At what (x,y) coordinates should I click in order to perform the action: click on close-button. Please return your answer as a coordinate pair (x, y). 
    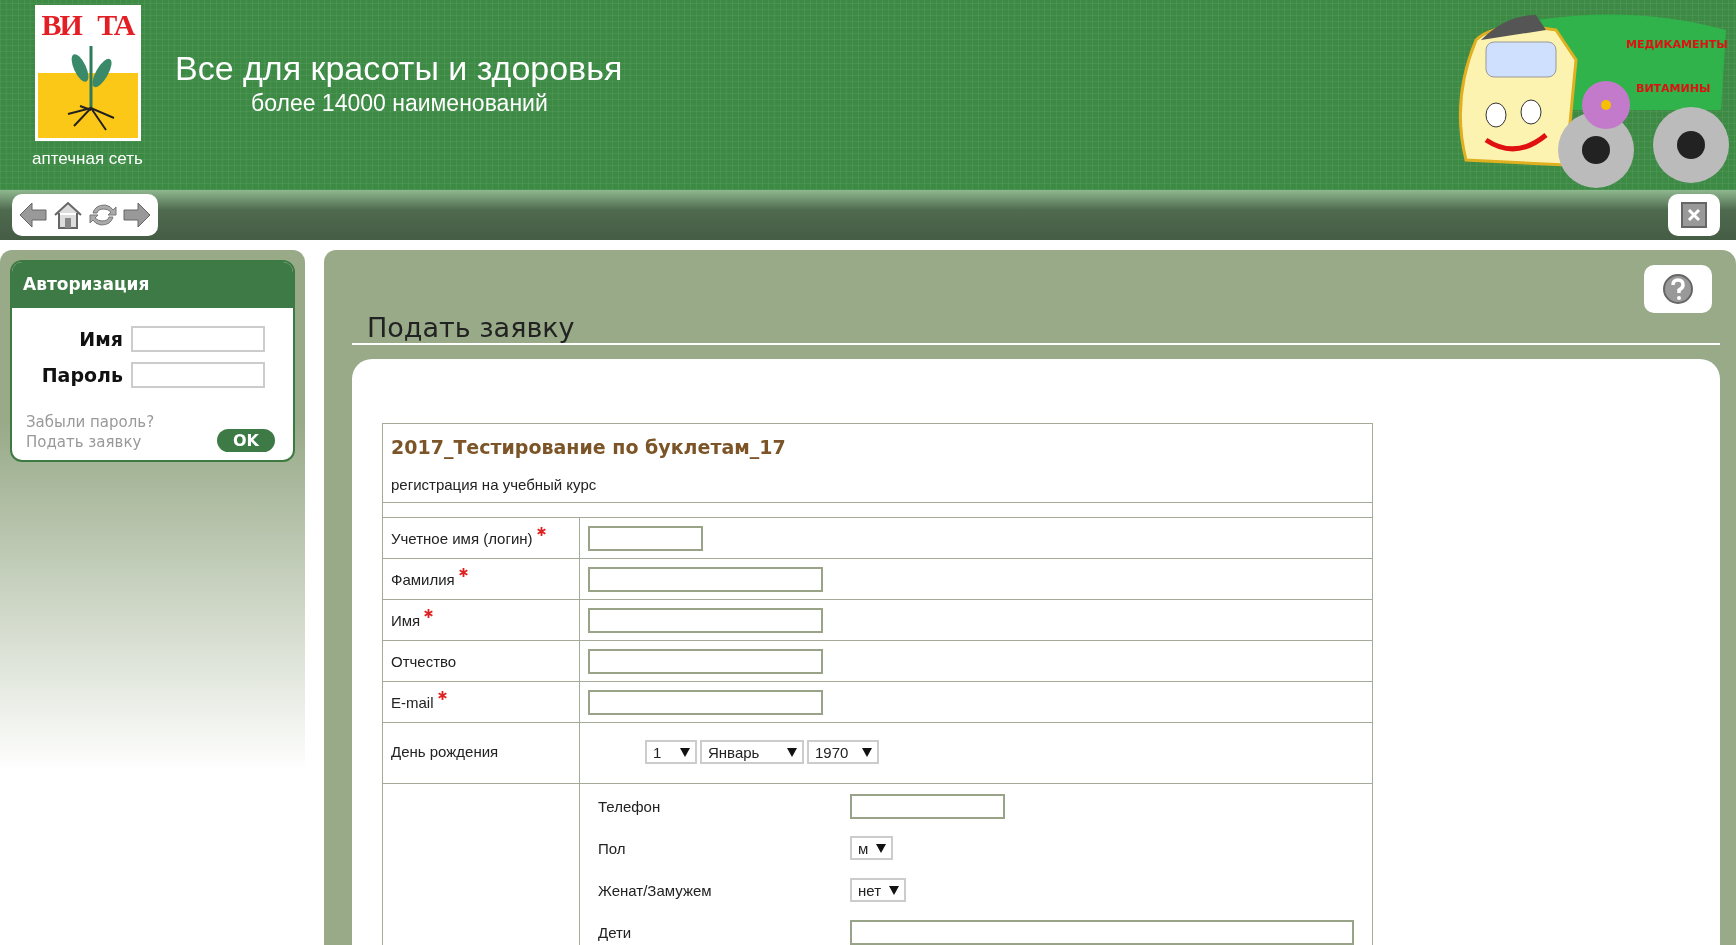
    Looking at the image, I should click on (1694, 215).